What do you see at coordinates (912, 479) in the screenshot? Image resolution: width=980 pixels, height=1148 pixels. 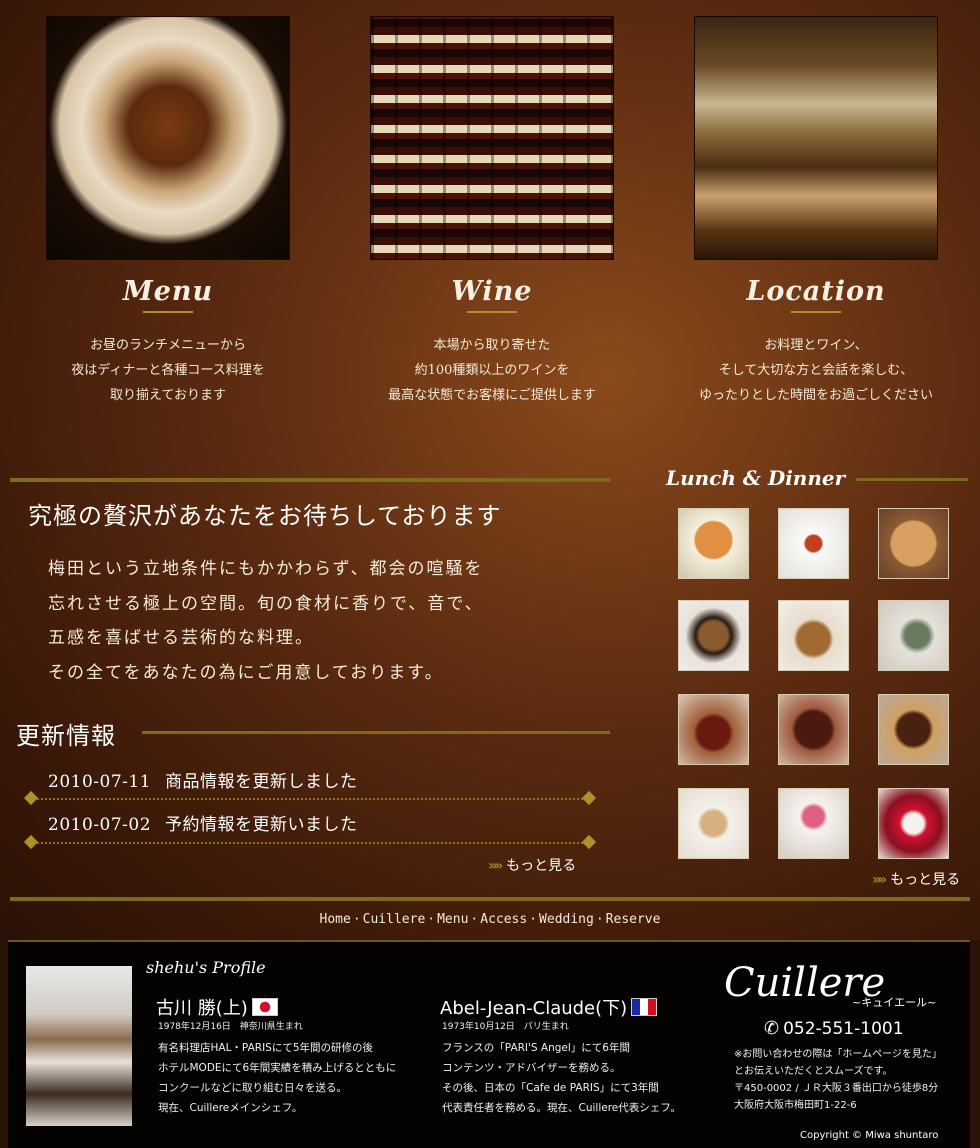 I see `gallery-heading-rule` at bounding box center [912, 479].